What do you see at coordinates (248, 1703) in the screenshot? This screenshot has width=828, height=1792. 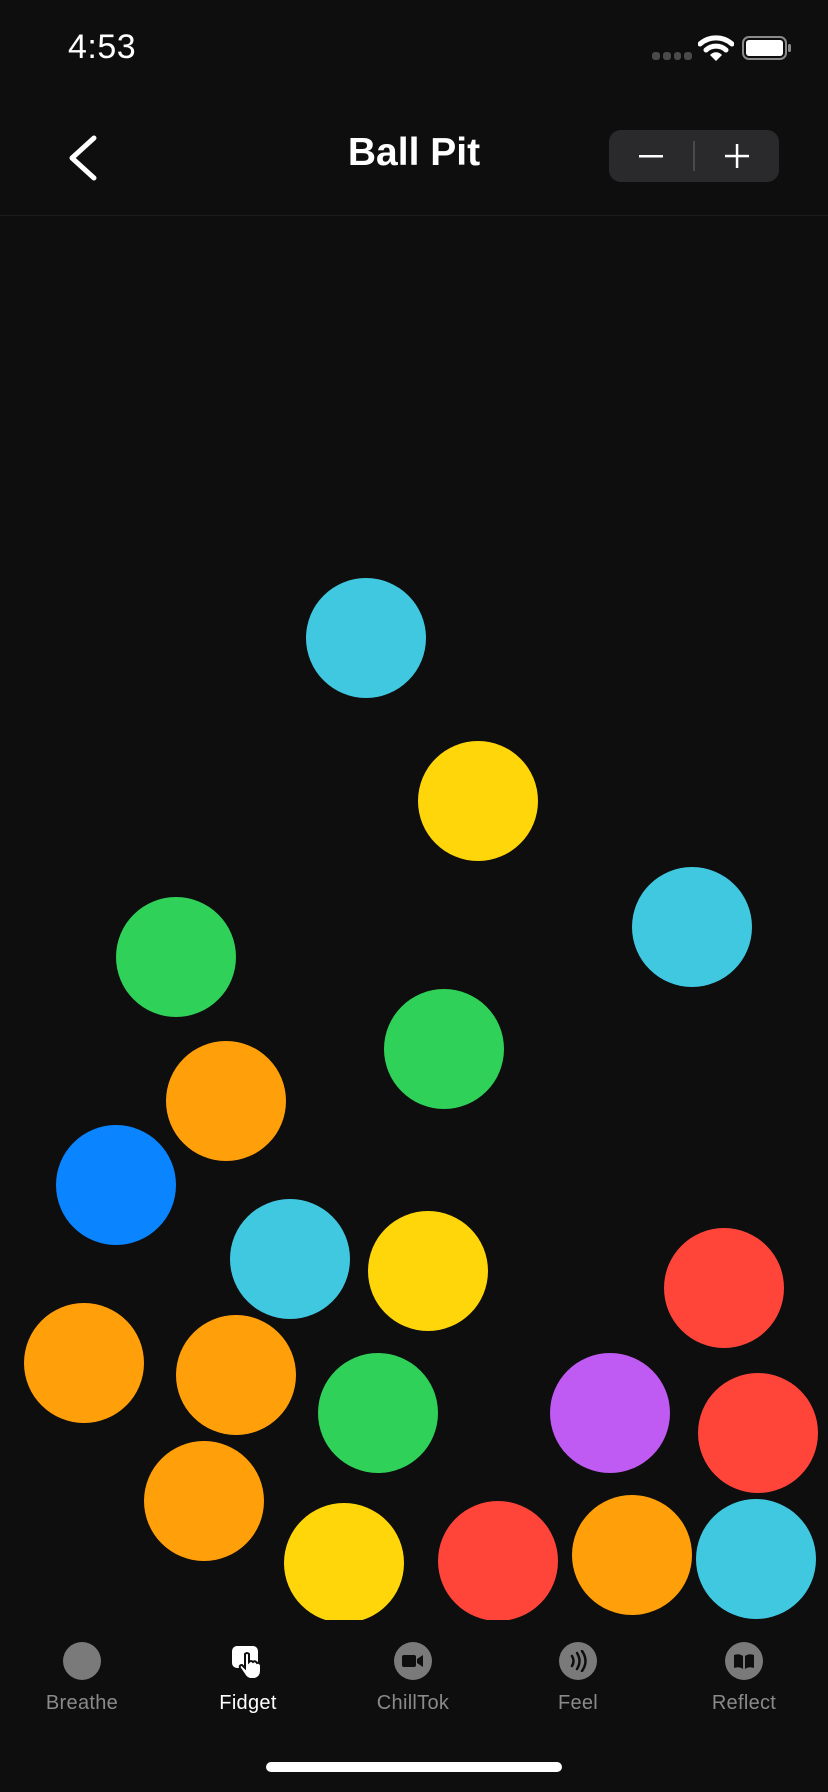 I see `tab-label: Fidget` at bounding box center [248, 1703].